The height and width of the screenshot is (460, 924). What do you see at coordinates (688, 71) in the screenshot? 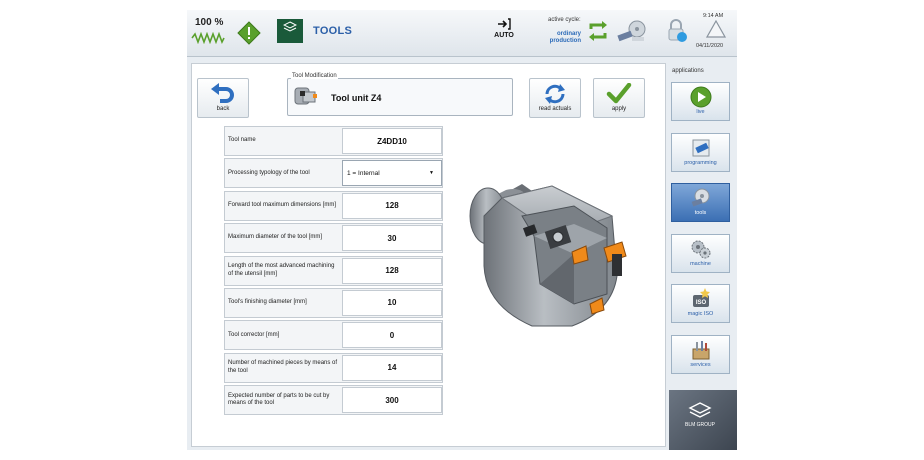
I see `sidebar-title: applications` at bounding box center [688, 71].